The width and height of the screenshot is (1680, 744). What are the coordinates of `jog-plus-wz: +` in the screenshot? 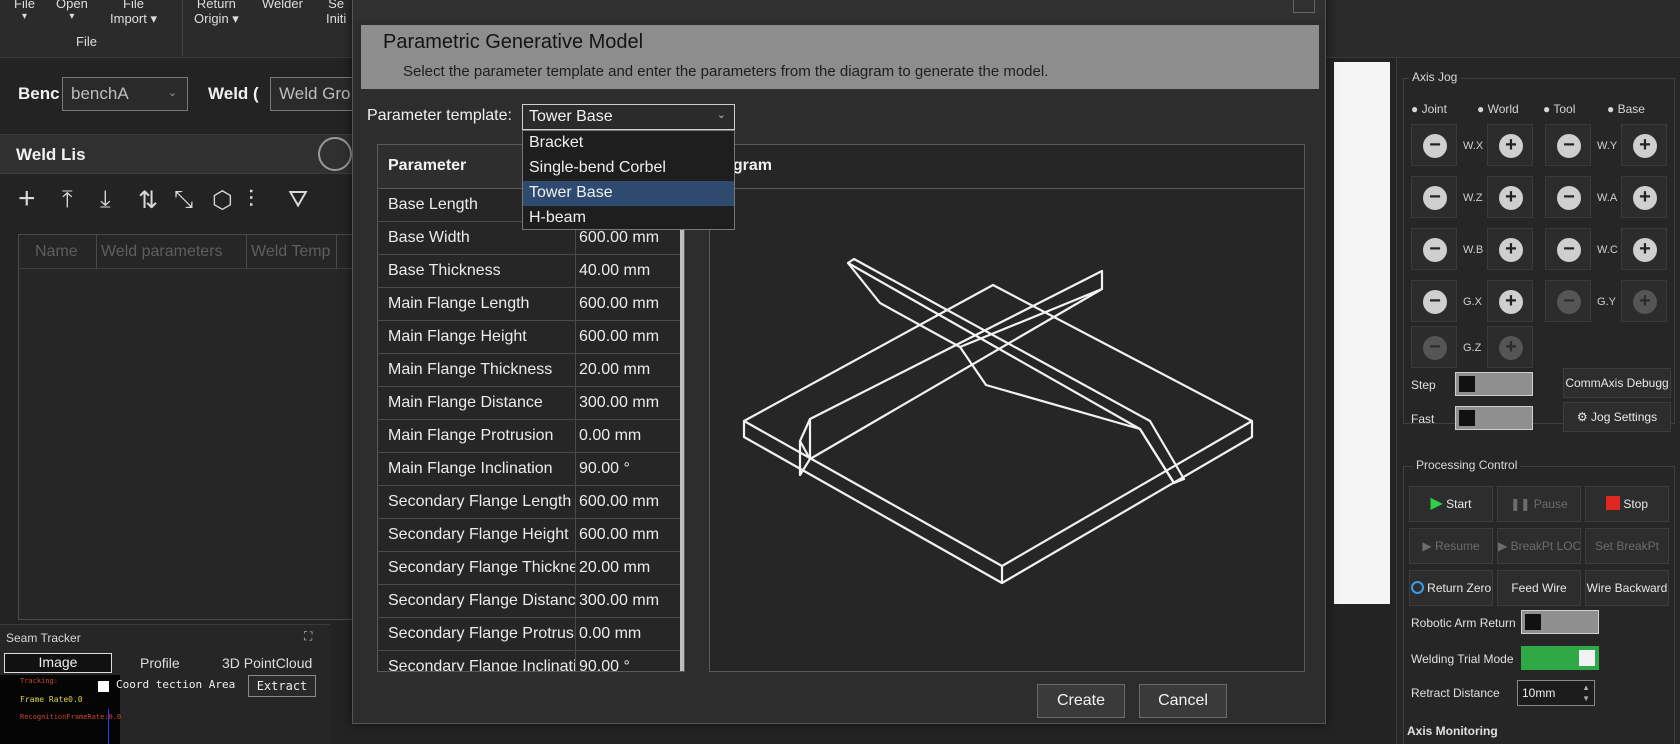 It's located at (1510, 197).